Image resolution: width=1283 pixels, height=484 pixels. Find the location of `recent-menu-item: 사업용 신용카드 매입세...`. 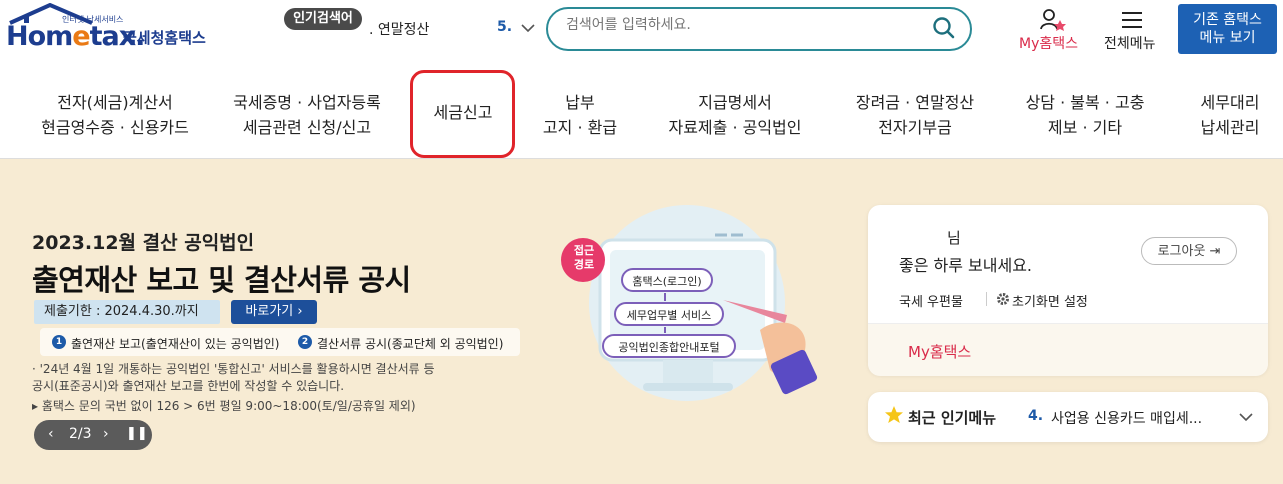

recent-menu-item: 사업용 신용카드 매입세... is located at coordinates (1126, 418).